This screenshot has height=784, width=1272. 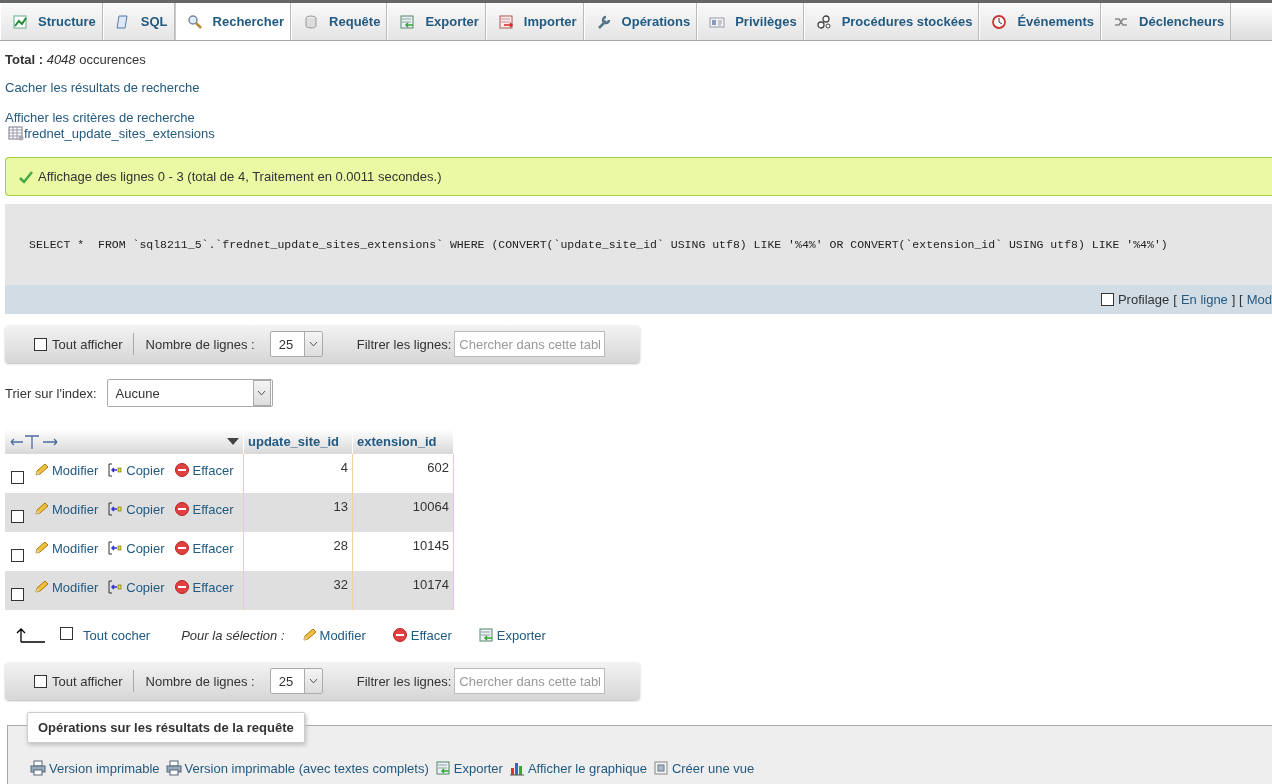 What do you see at coordinates (403, 441) in the screenshot?
I see `column-header: extension_id` at bounding box center [403, 441].